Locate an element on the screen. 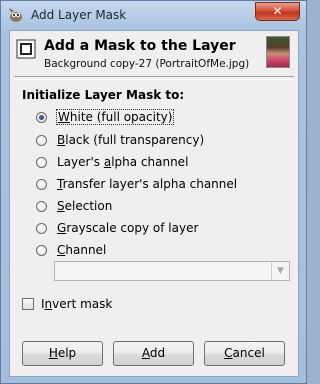 The width and height of the screenshot is (320, 384). radio-white: White (full opacity) is located at coordinates (105, 117).